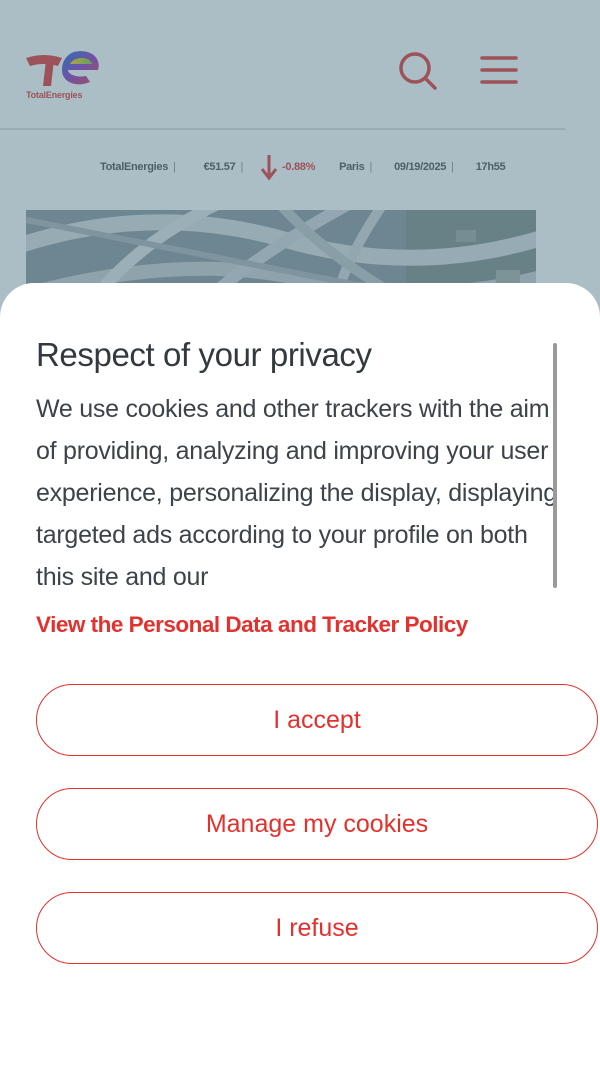 This screenshot has height=1065, width=600. Describe the element at coordinates (204, 354) in the screenshot. I see `consent-title: Respect of your privacy` at that location.